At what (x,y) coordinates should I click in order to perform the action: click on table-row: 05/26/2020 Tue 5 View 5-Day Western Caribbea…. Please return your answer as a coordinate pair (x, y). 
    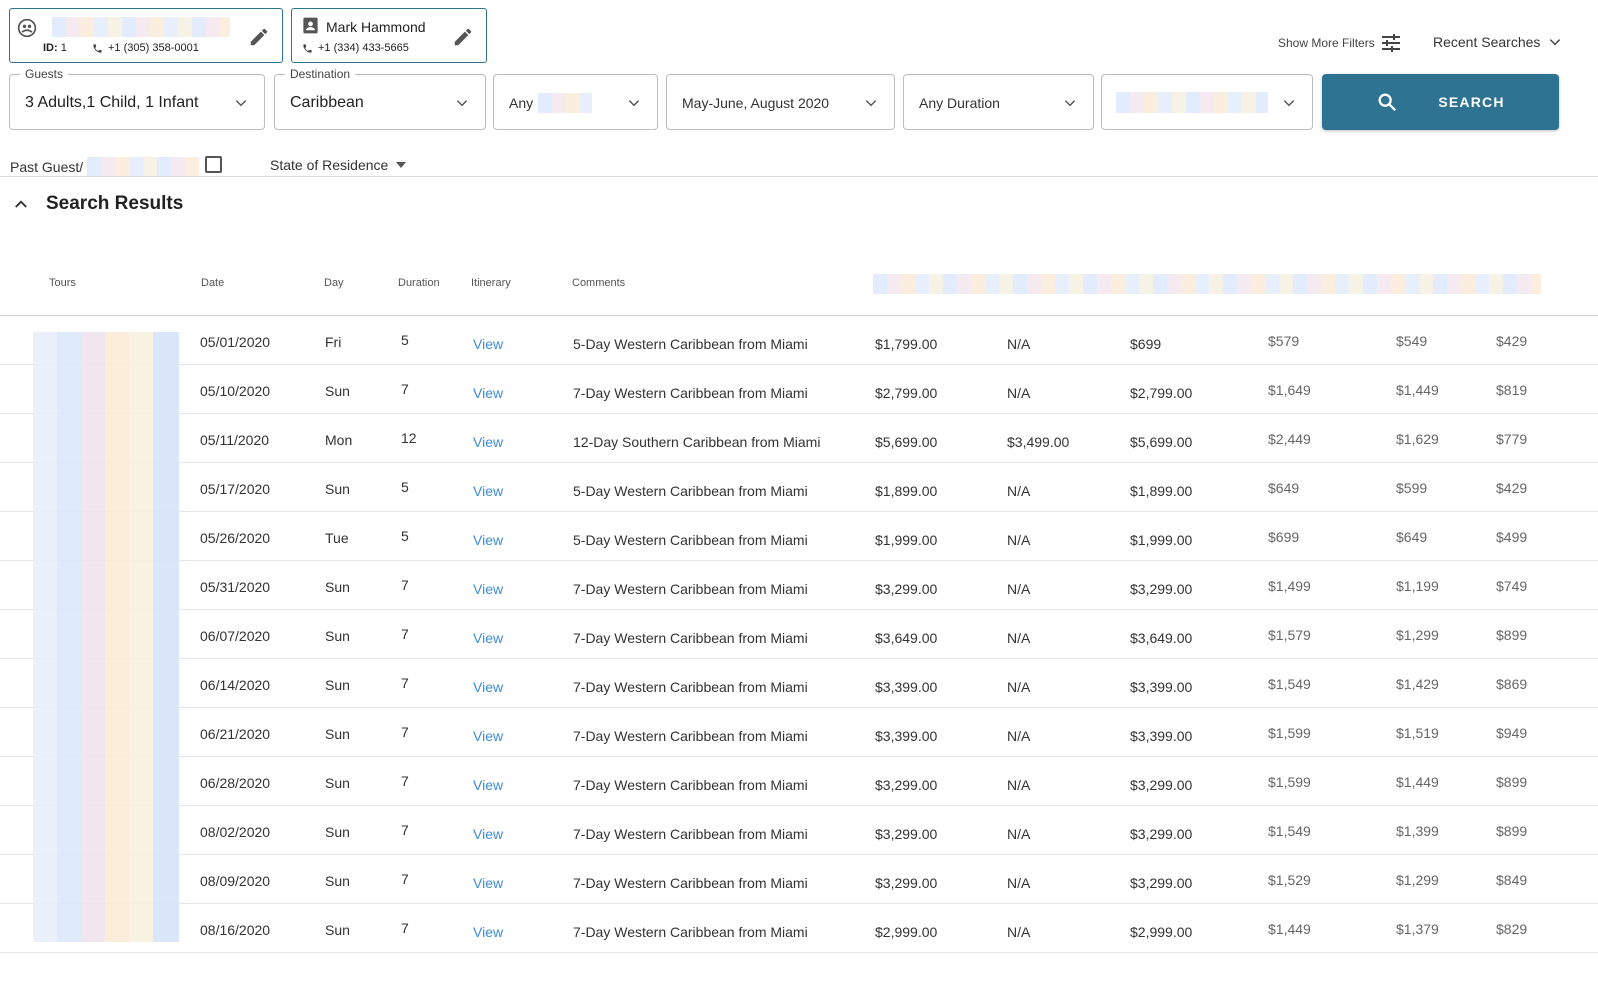
    Looking at the image, I should click on (799, 536).